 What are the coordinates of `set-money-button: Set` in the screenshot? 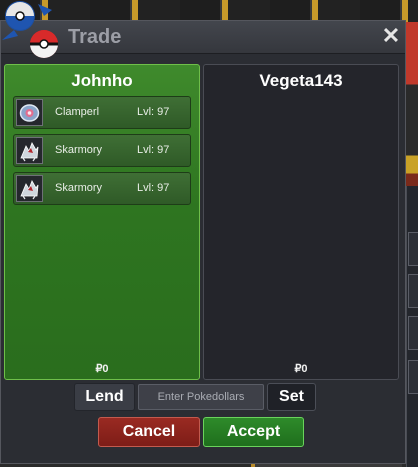 It's located at (291, 397).